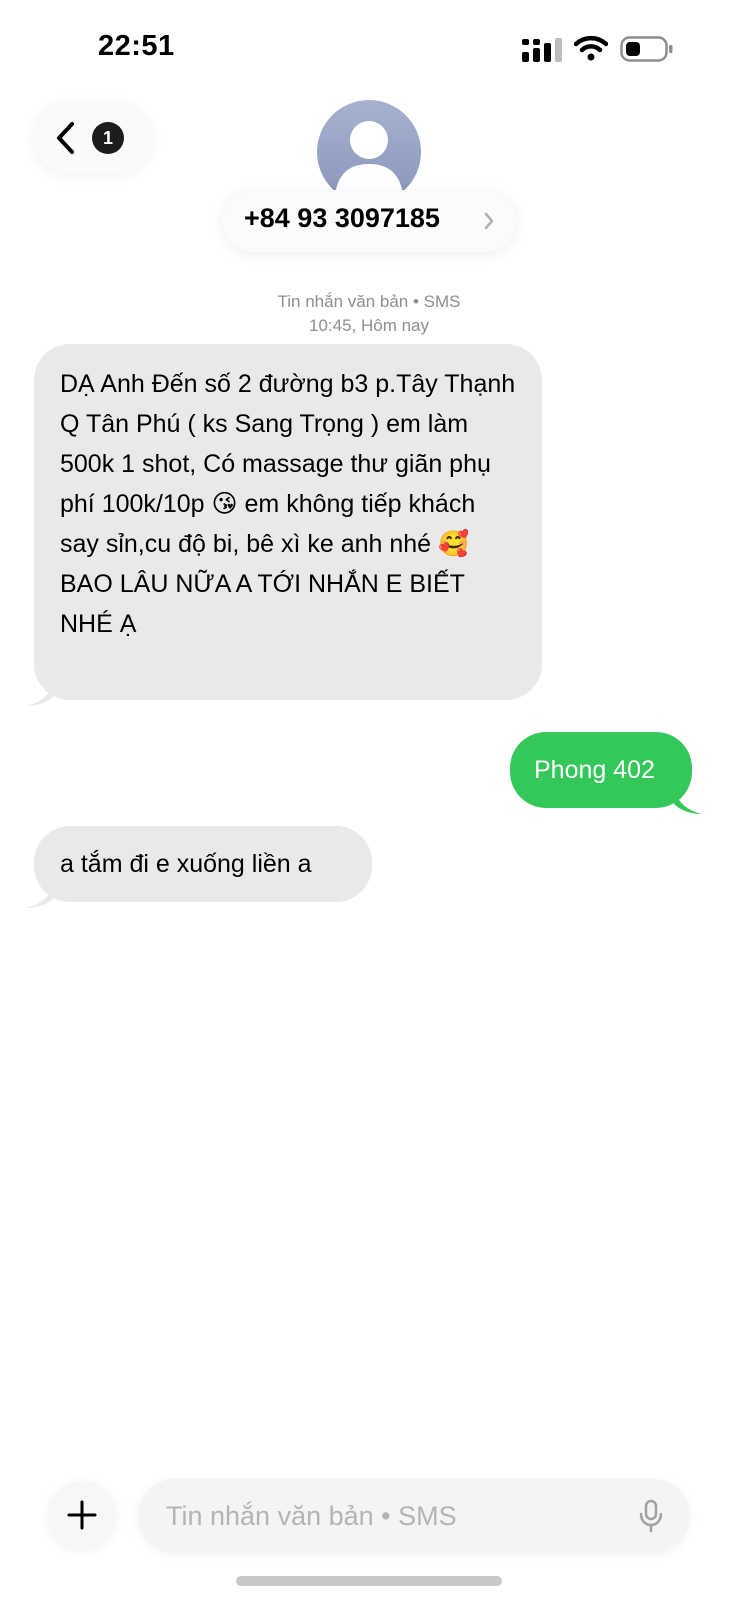 The width and height of the screenshot is (738, 1600). I want to click on message-timestamp: 10:45, Hôm nay, so click(368, 325).